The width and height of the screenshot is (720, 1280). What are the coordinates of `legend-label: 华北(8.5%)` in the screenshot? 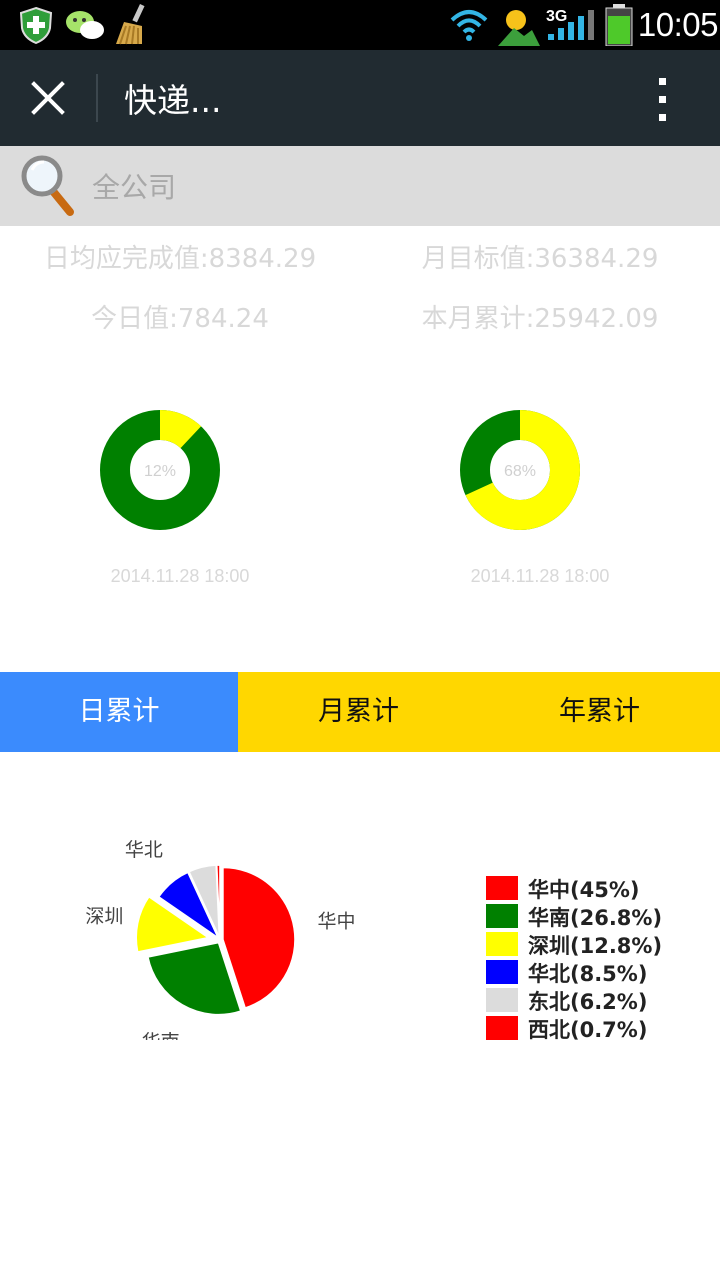 It's located at (588, 974).